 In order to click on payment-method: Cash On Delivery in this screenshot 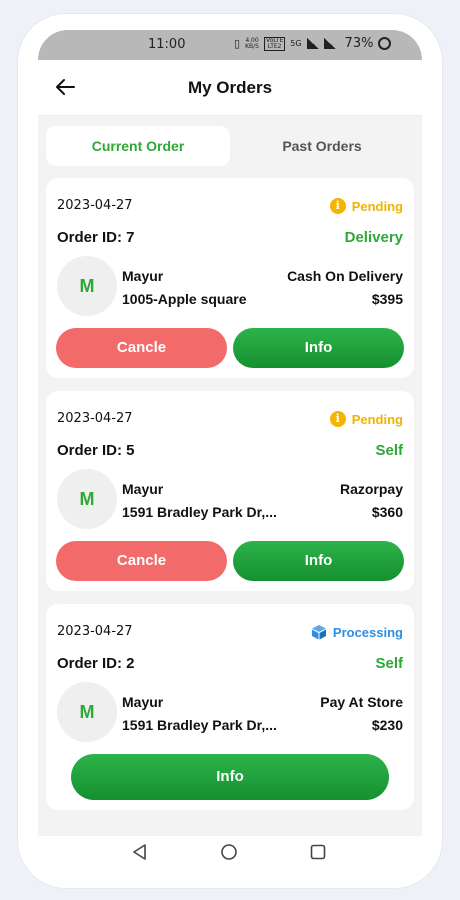, I will do `click(345, 276)`.